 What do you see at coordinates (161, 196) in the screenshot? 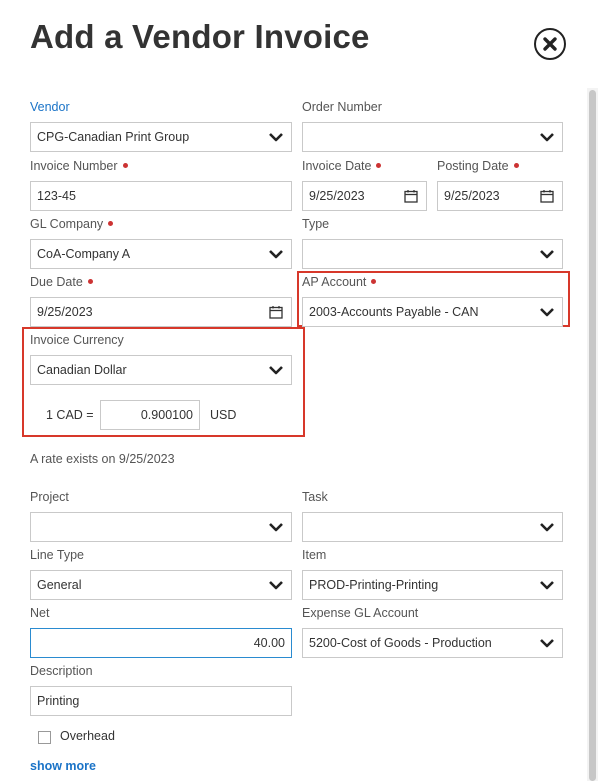
I see `invoice-number-input: 123-45` at bounding box center [161, 196].